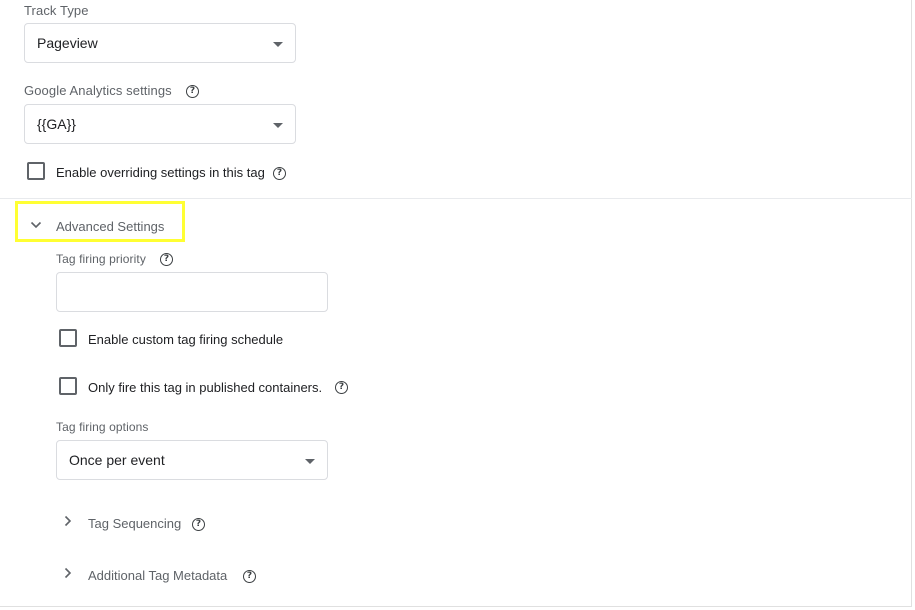  I want to click on additional-metadata-title: Additional Tag Metadata, so click(158, 575).